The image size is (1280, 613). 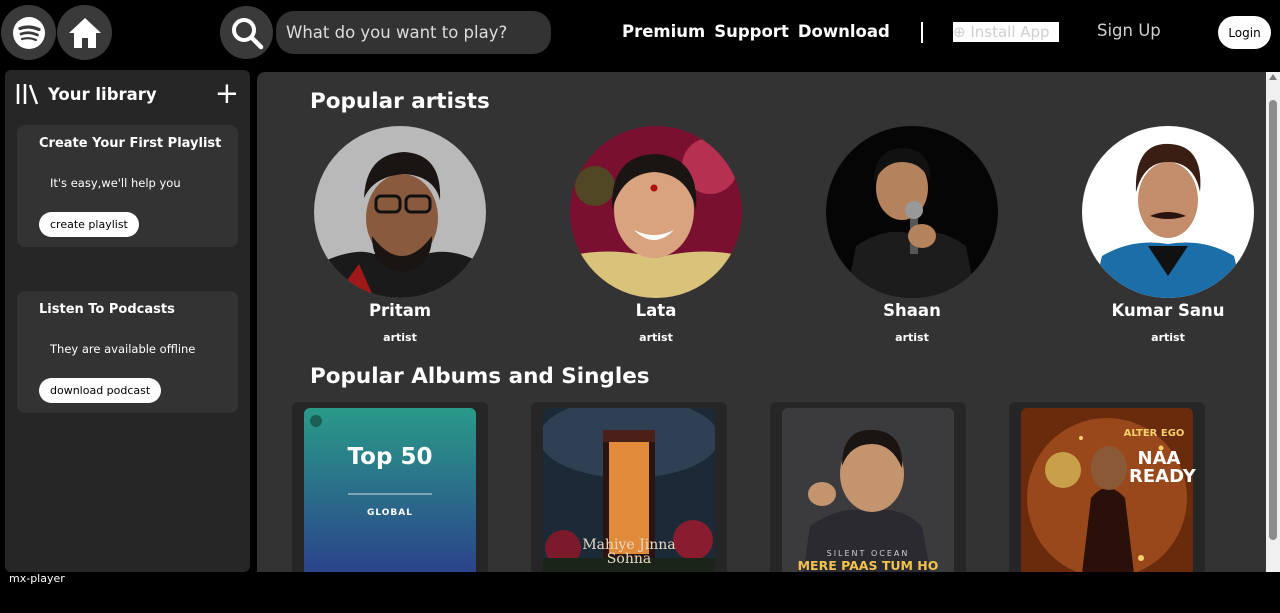 What do you see at coordinates (89, 224) in the screenshot?
I see `create-playlist-button: create playlist` at bounding box center [89, 224].